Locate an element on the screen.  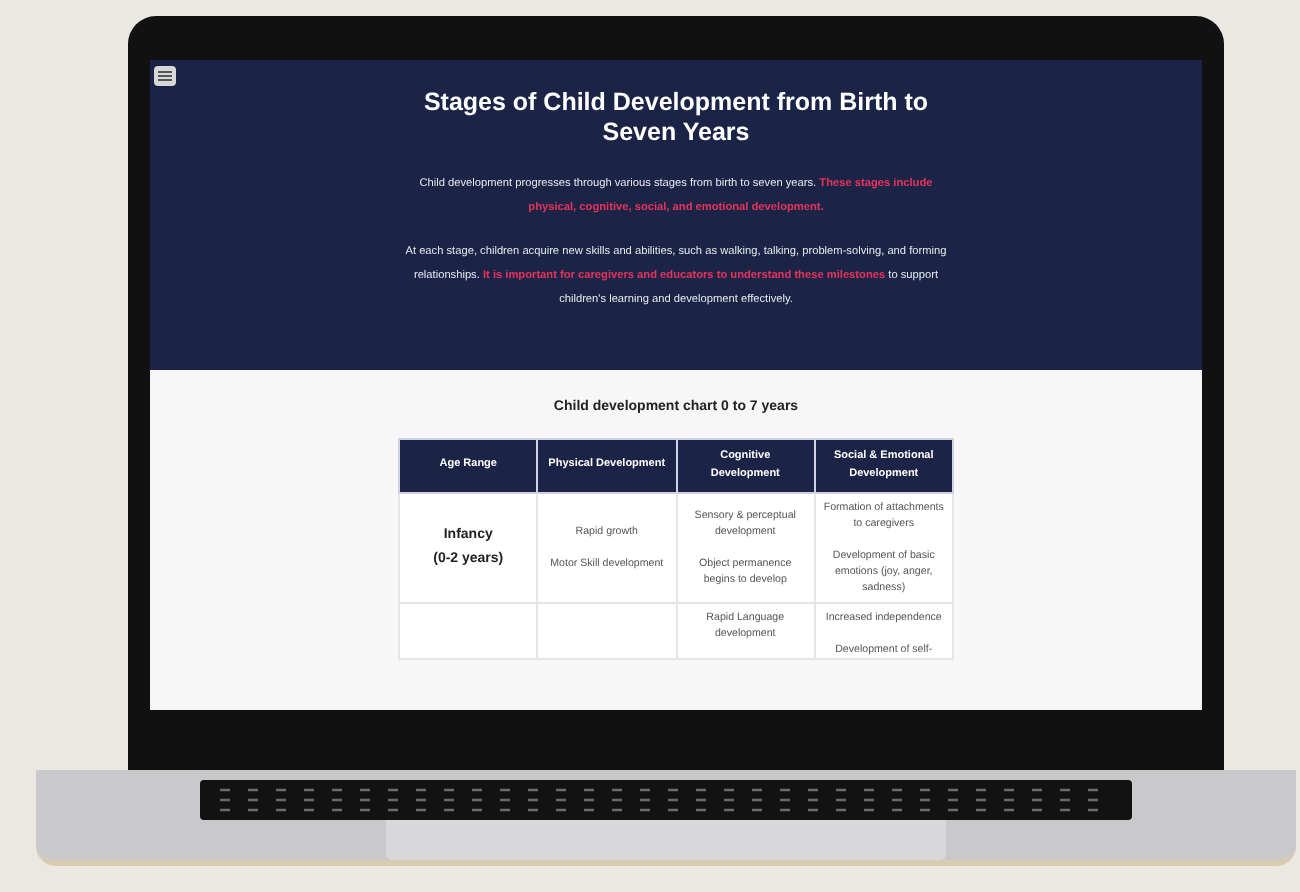
page-title: Stages of Child Development from Birth to Seven Years is located at coordinates (676, 118).